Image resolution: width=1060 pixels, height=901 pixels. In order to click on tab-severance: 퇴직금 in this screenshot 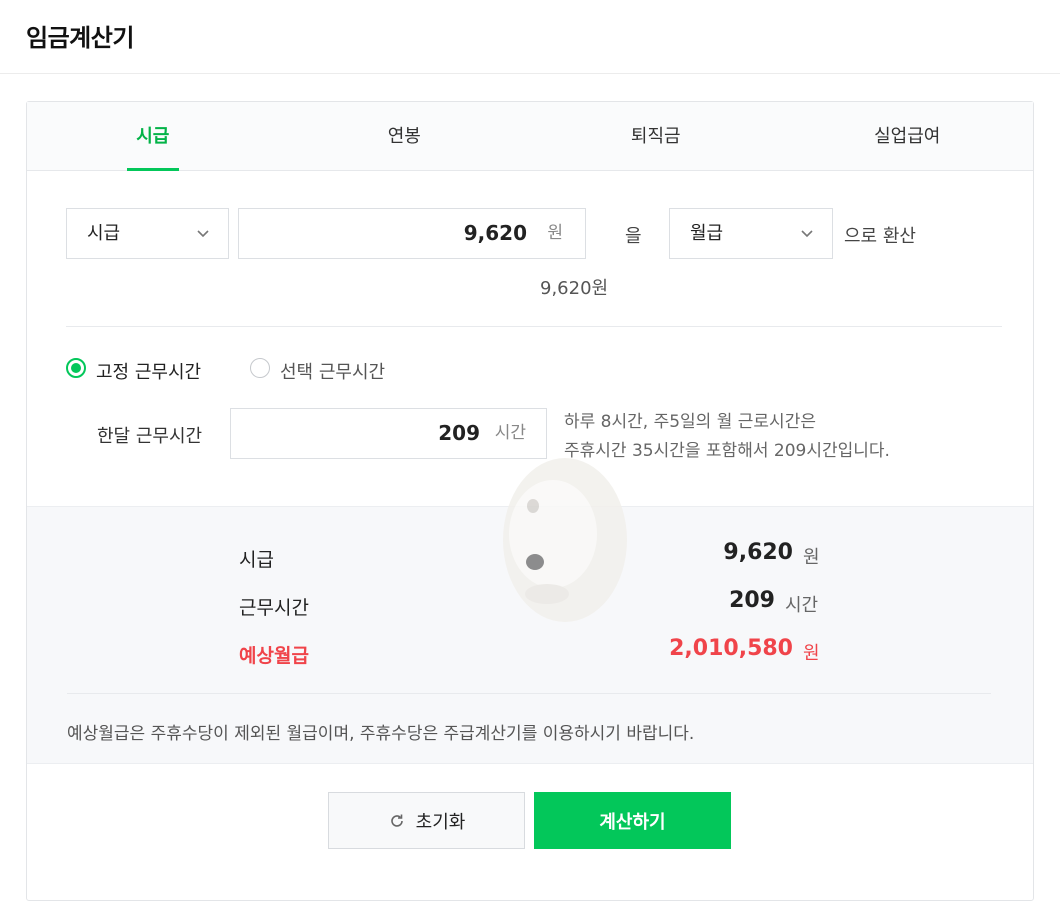, I will do `click(656, 136)`.